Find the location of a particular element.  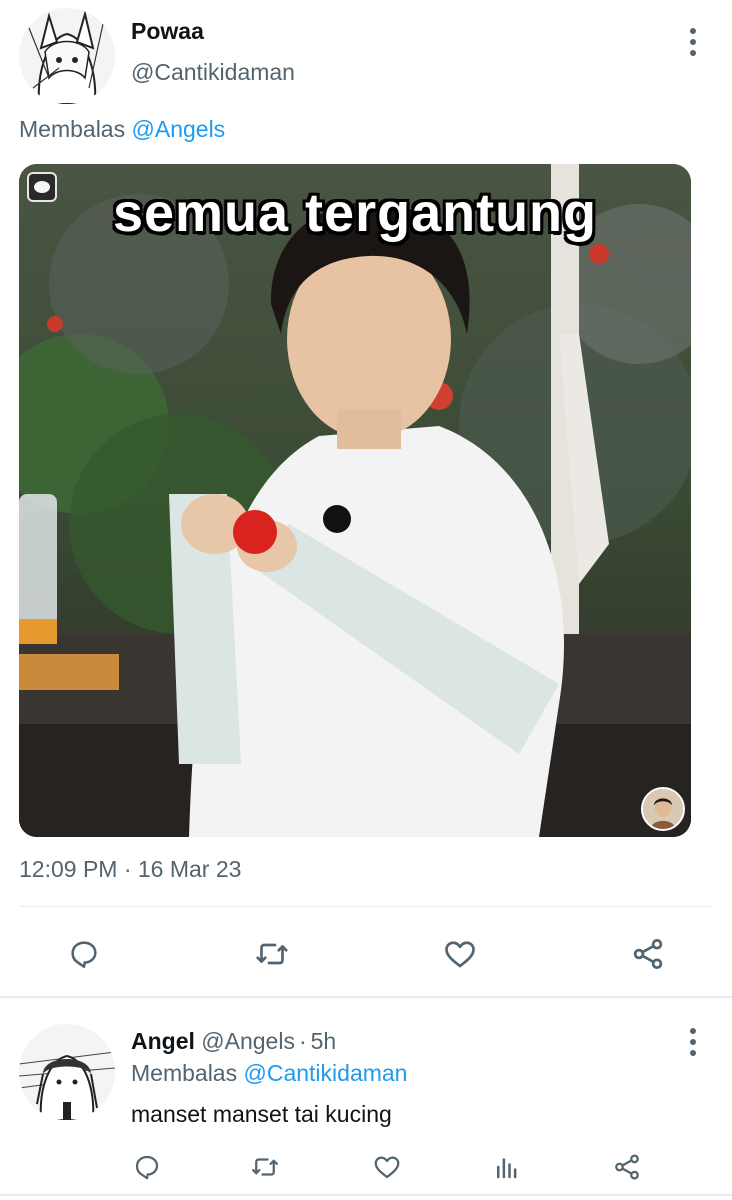

author-name: Powaa is located at coordinates (167, 31).